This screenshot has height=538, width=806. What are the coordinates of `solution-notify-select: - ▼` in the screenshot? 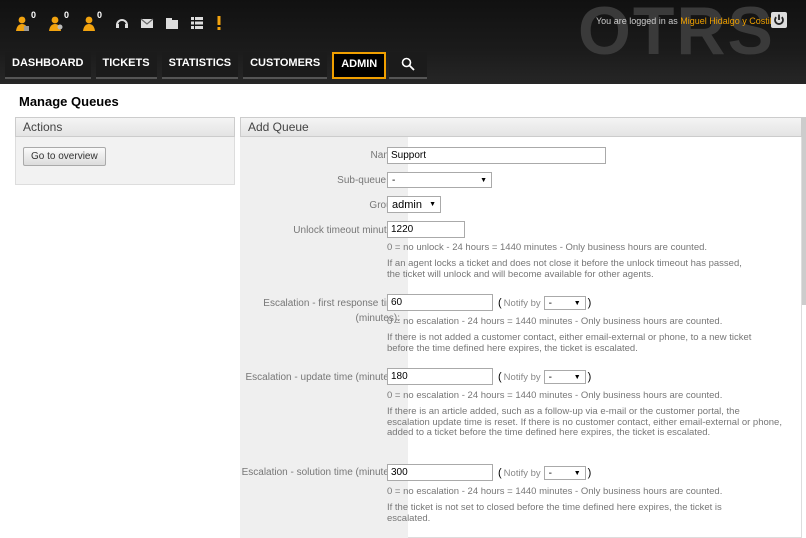 It's located at (564, 473).